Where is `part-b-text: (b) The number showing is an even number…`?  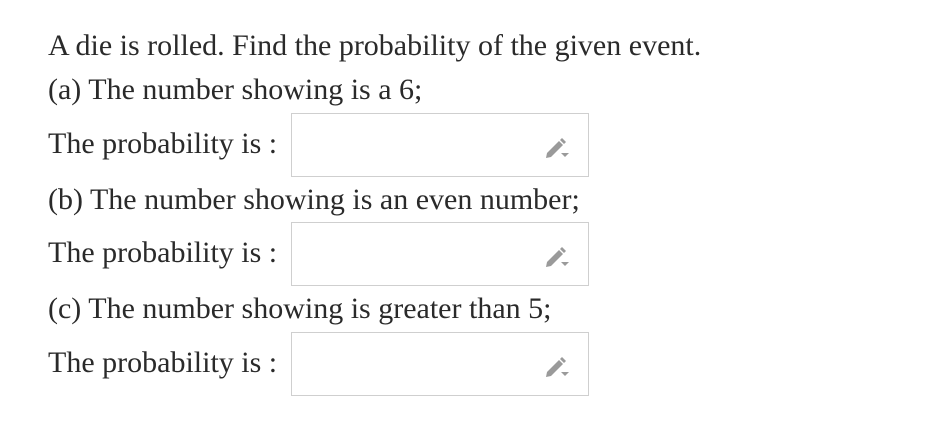
part-b-text: (b) The number showing is an even number… is located at coordinates (314, 199).